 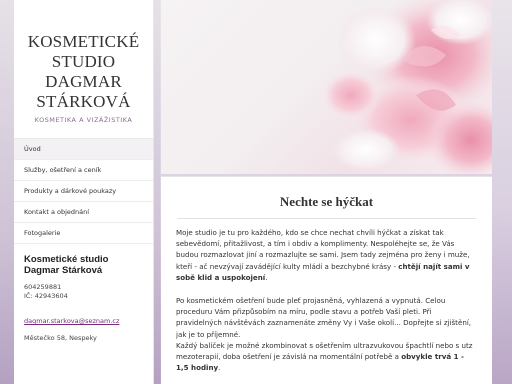 What do you see at coordinates (83, 212) in the screenshot?
I see `nav-item-contact: Kontakt a objednání` at bounding box center [83, 212].